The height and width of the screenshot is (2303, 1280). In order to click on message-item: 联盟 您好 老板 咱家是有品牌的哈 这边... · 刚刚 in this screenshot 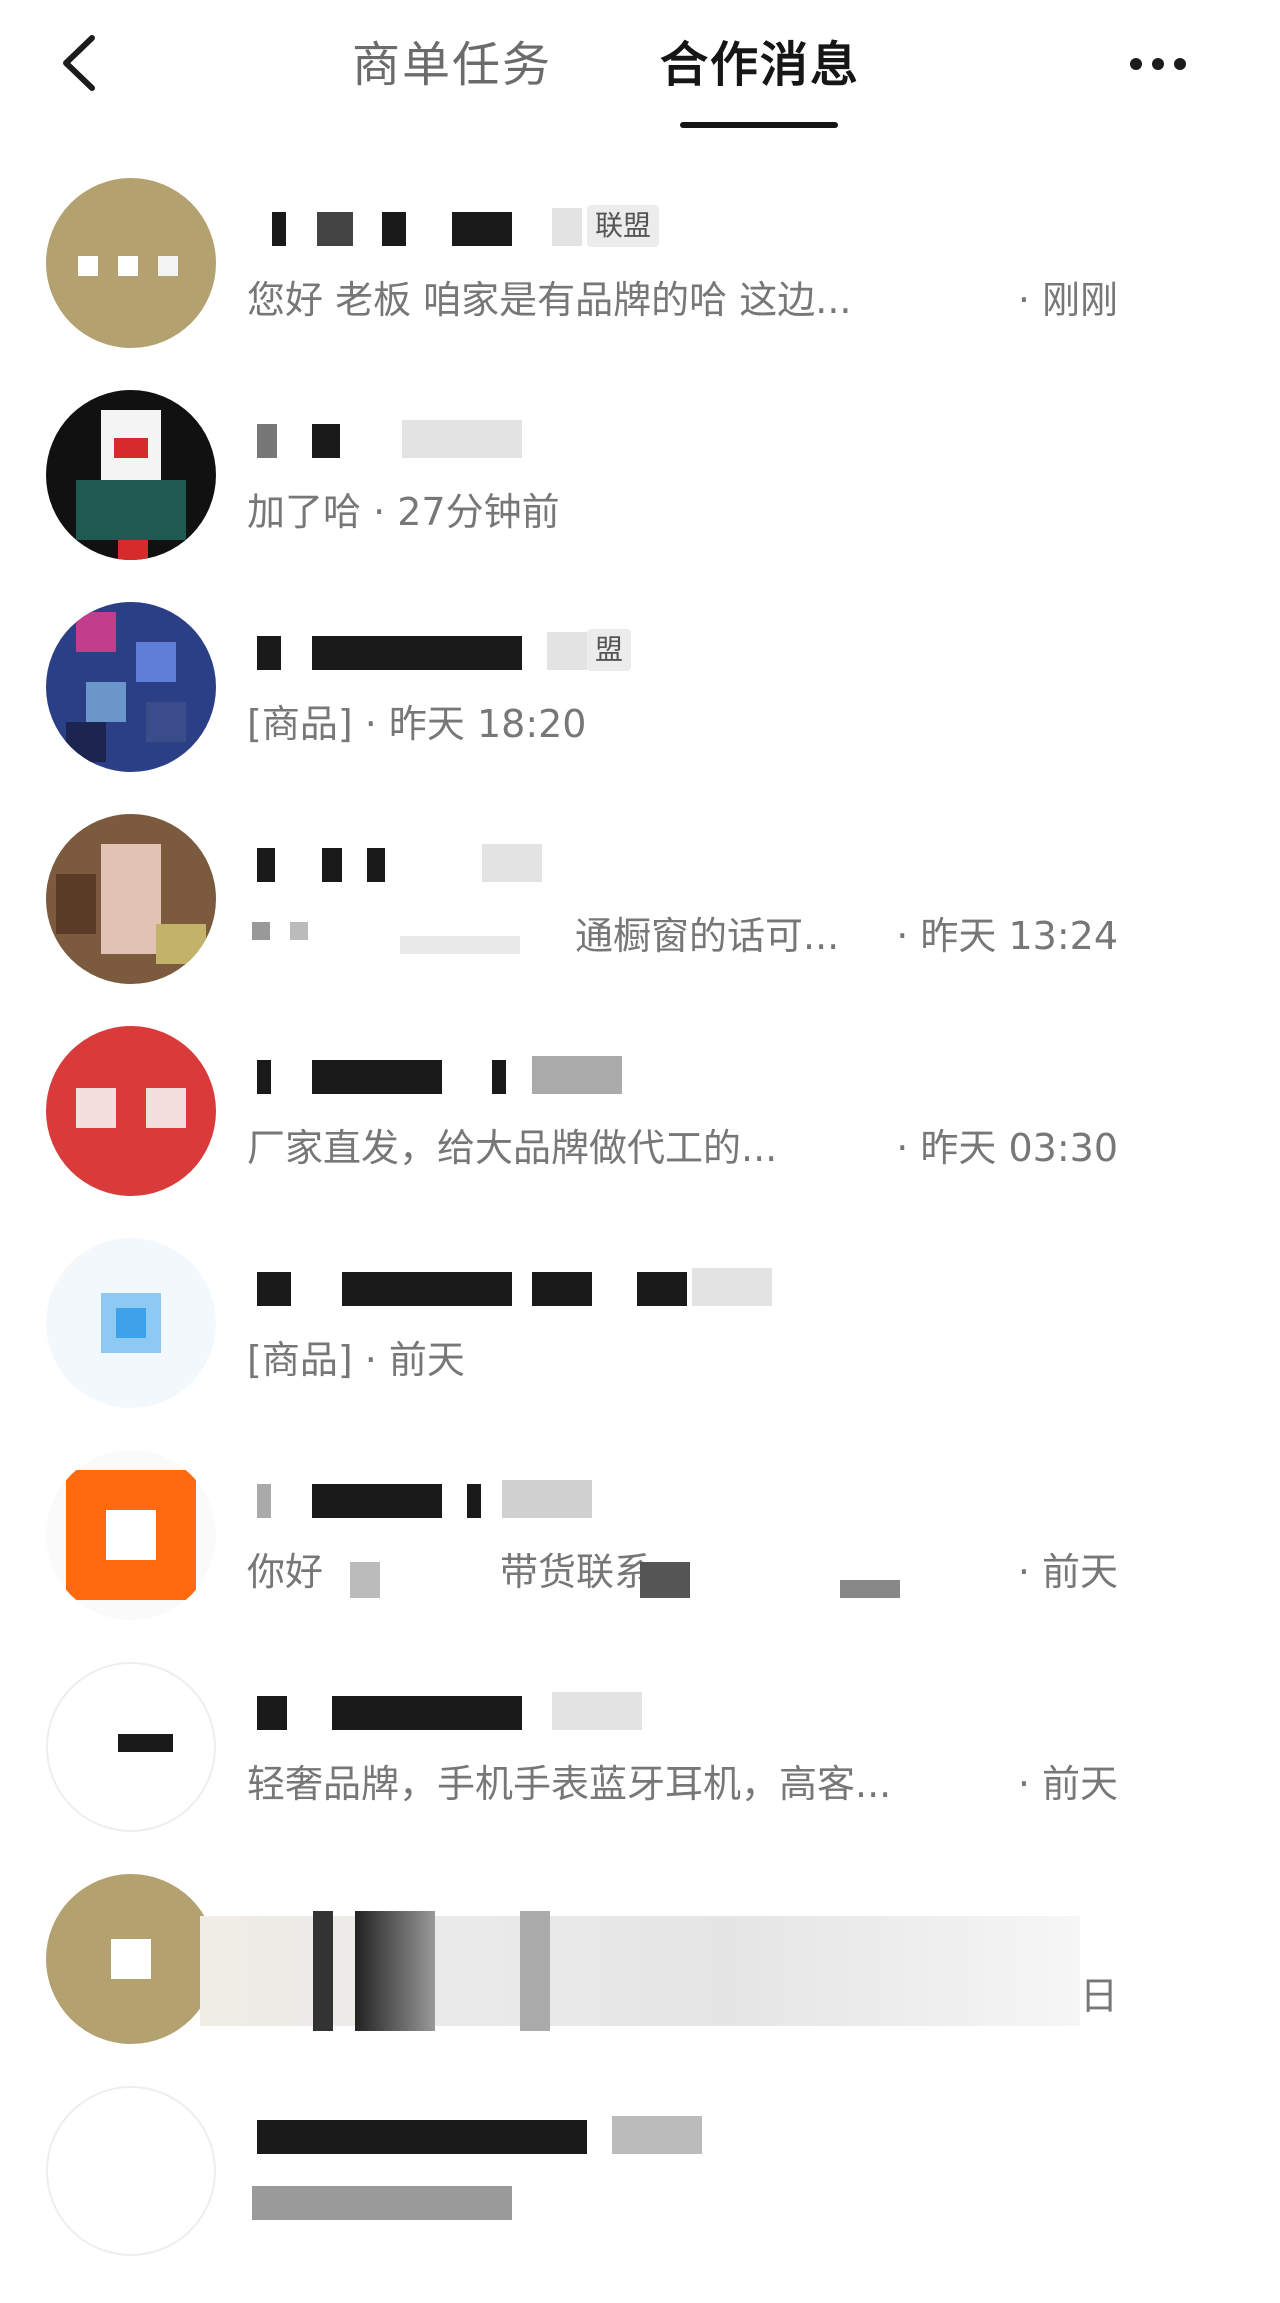, I will do `click(640, 266)`.